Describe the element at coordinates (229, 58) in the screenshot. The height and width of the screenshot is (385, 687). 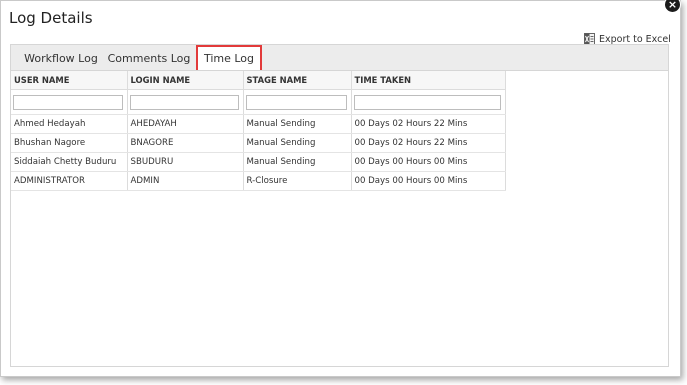
I see `tab-time-log: Time Log` at that location.